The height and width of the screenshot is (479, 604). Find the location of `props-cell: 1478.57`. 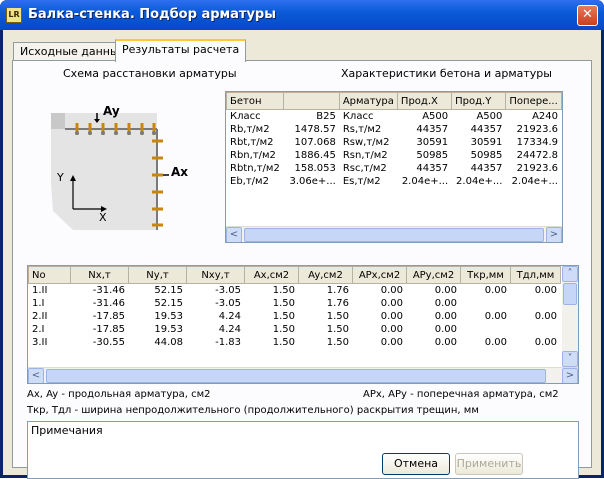

props-cell: 1478.57 is located at coordinates (311, 129).